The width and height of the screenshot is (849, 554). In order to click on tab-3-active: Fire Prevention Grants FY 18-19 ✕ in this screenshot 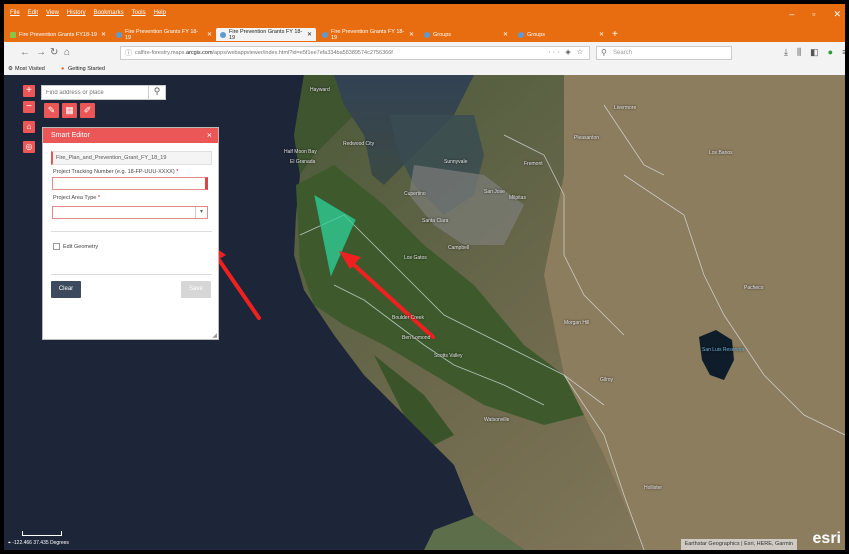, I will do `click(266, 34)`.